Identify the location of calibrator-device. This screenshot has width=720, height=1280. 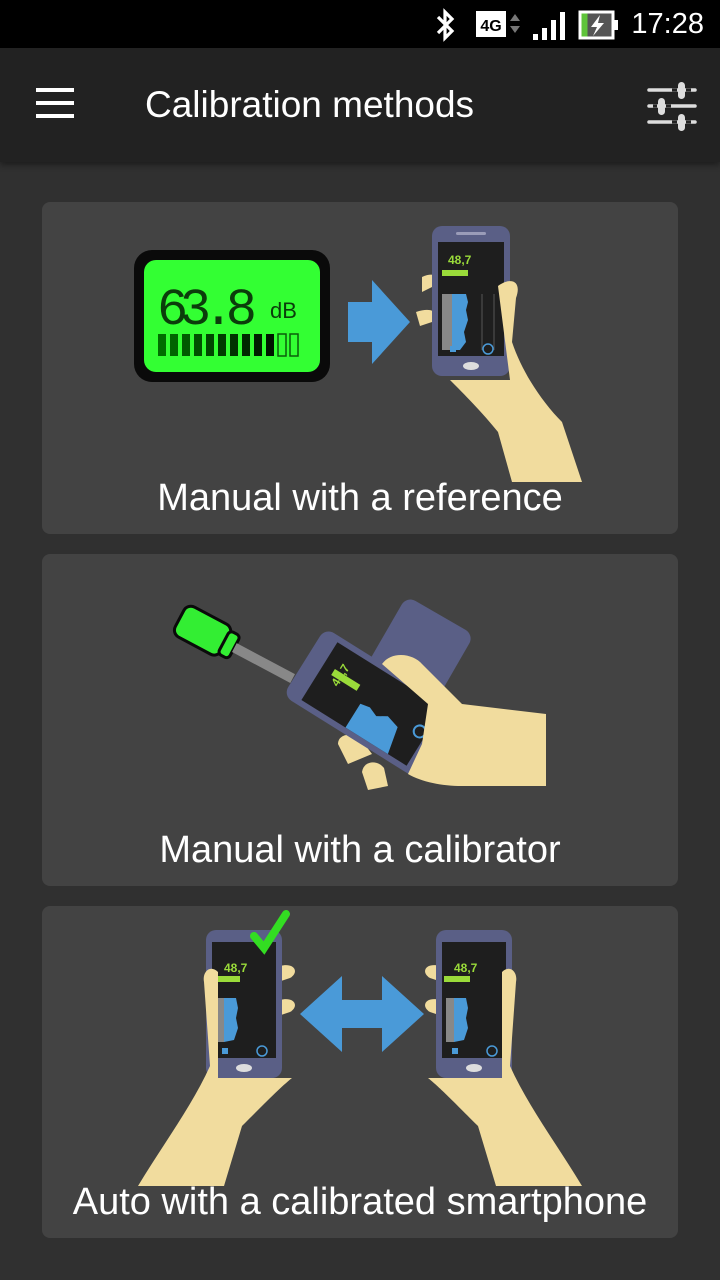
(233, 643).